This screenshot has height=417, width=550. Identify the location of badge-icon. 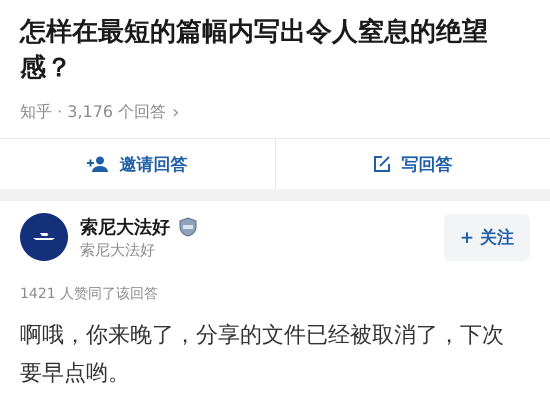
(188, 226).